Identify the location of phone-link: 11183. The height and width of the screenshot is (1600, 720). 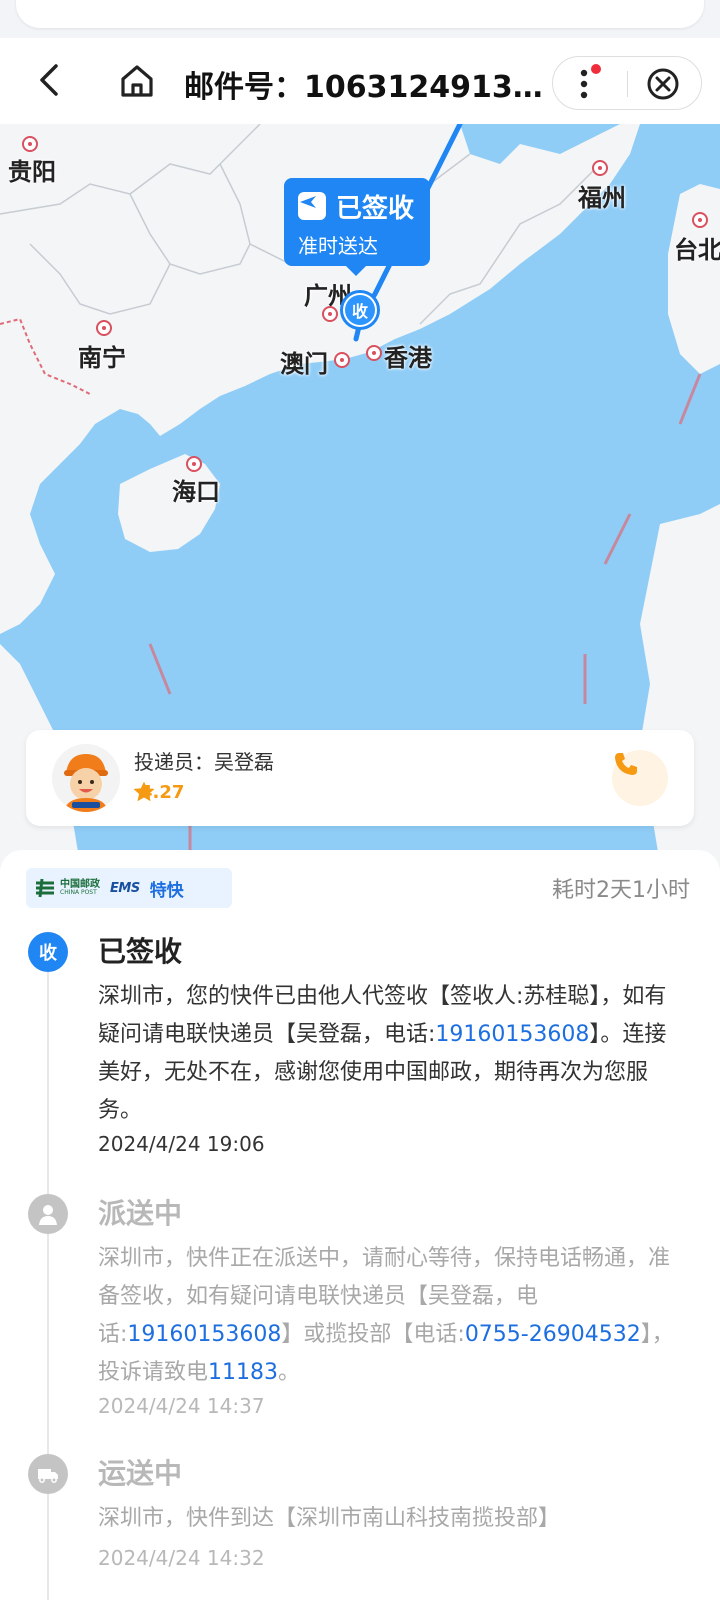
(243, 1372).